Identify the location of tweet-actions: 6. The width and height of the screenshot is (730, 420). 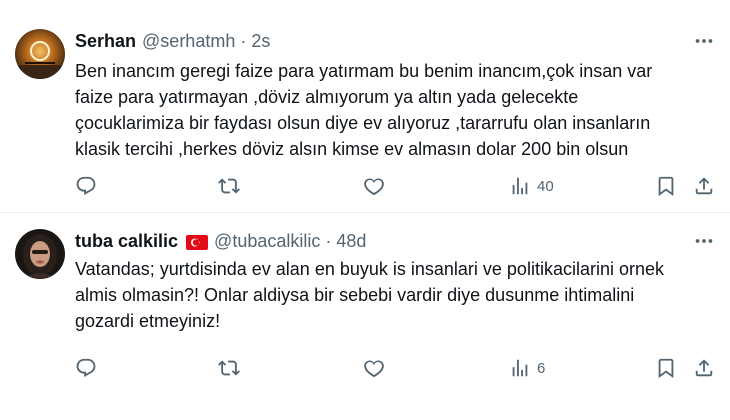
(397, 368).